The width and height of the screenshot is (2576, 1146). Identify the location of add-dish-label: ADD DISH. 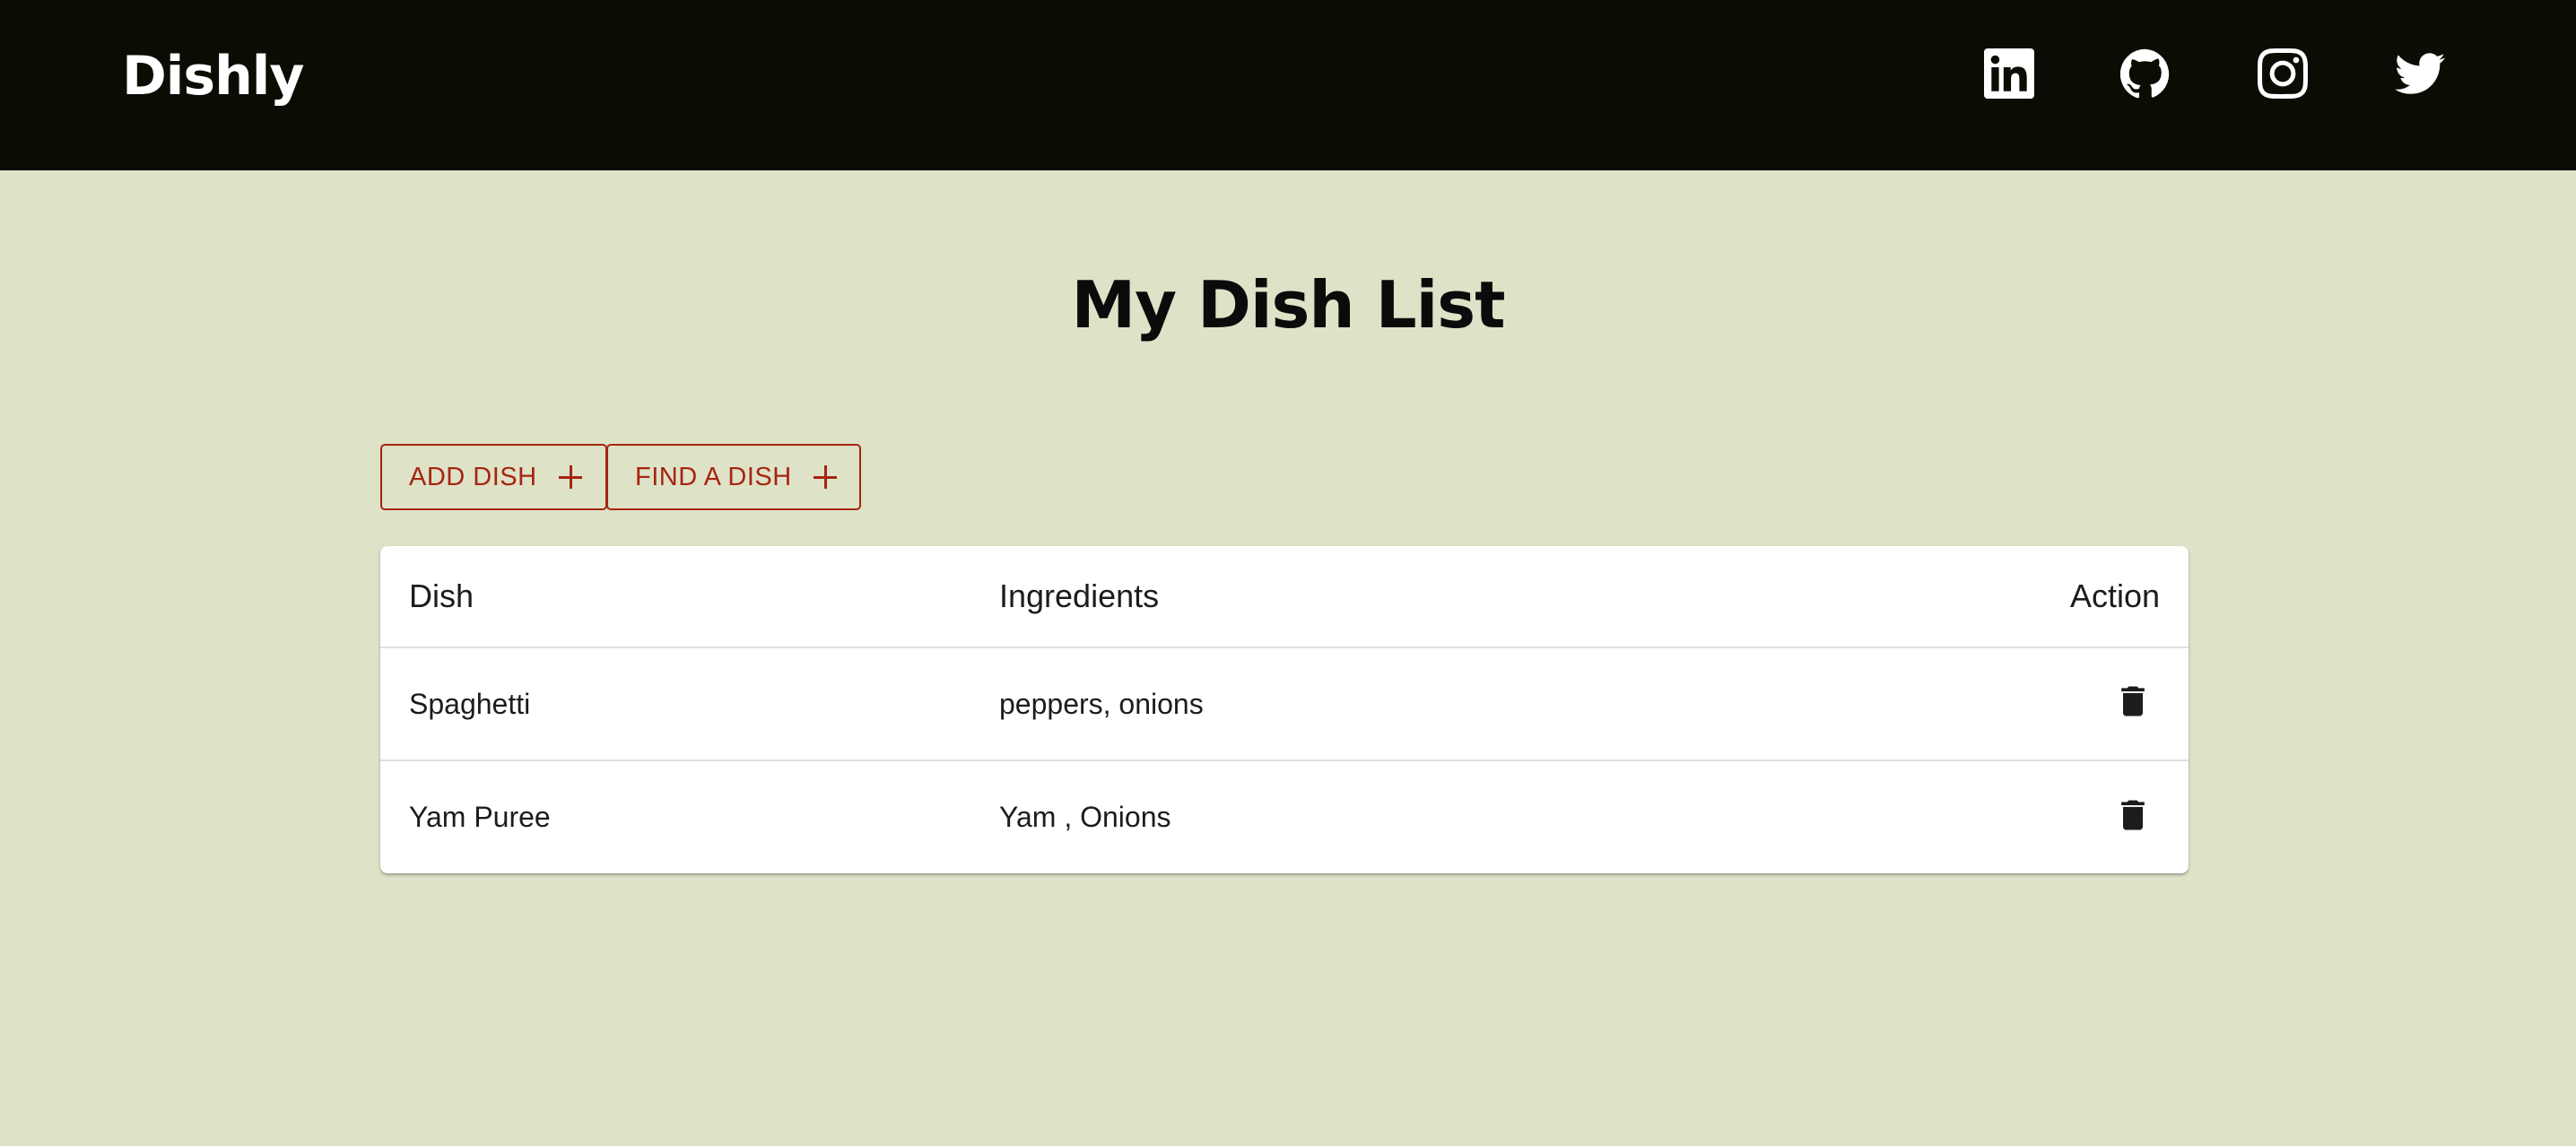
(473, 476).